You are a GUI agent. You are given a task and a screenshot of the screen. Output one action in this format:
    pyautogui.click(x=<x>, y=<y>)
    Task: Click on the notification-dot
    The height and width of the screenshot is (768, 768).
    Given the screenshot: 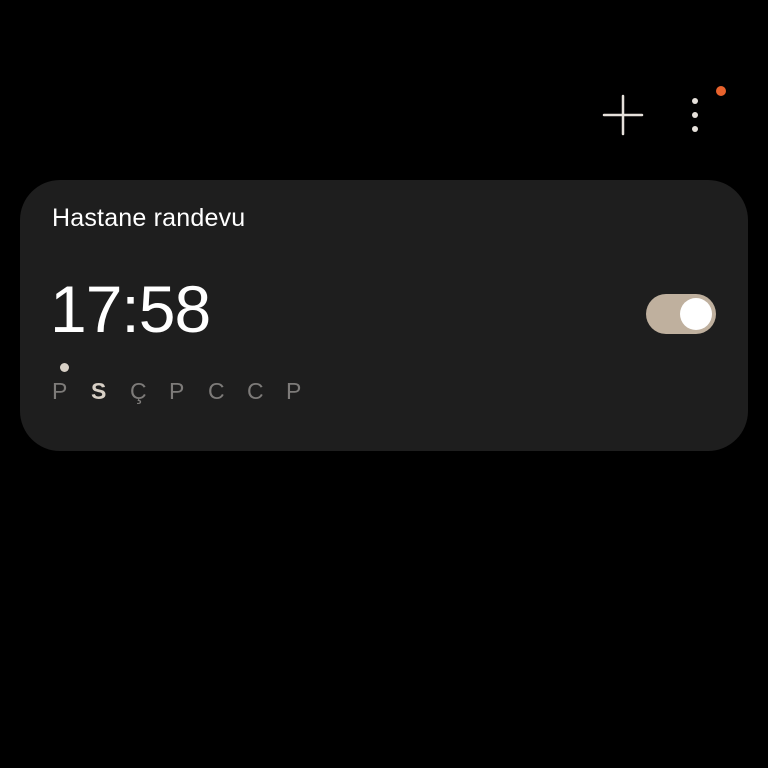 What is the action you would take?
    pyautogui.click(x=721, y=91)
    